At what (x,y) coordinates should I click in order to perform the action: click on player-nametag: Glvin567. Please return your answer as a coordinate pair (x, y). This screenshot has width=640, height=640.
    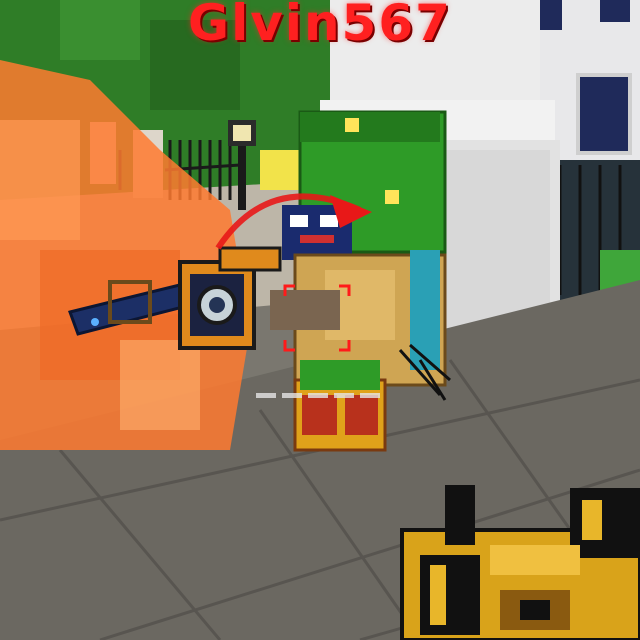
    Looking at the image, I should click on (320, 26).